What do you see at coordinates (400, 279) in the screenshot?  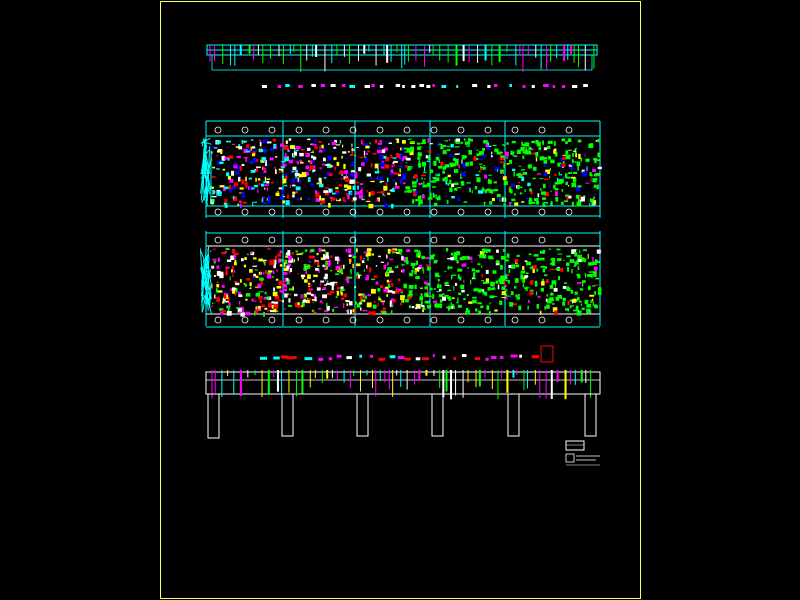 I see `plan-view-lower` at bounding box center [400, 279].